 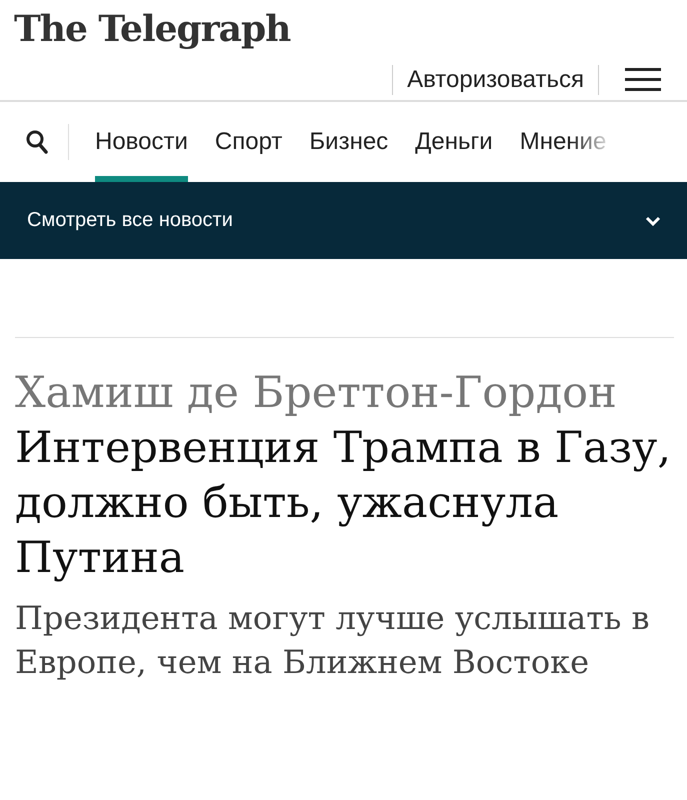 I want to click on subheadline: Президента могут лучше услышать в Европе, чем на Ближнем Востоке, so click(x=333, y=640).